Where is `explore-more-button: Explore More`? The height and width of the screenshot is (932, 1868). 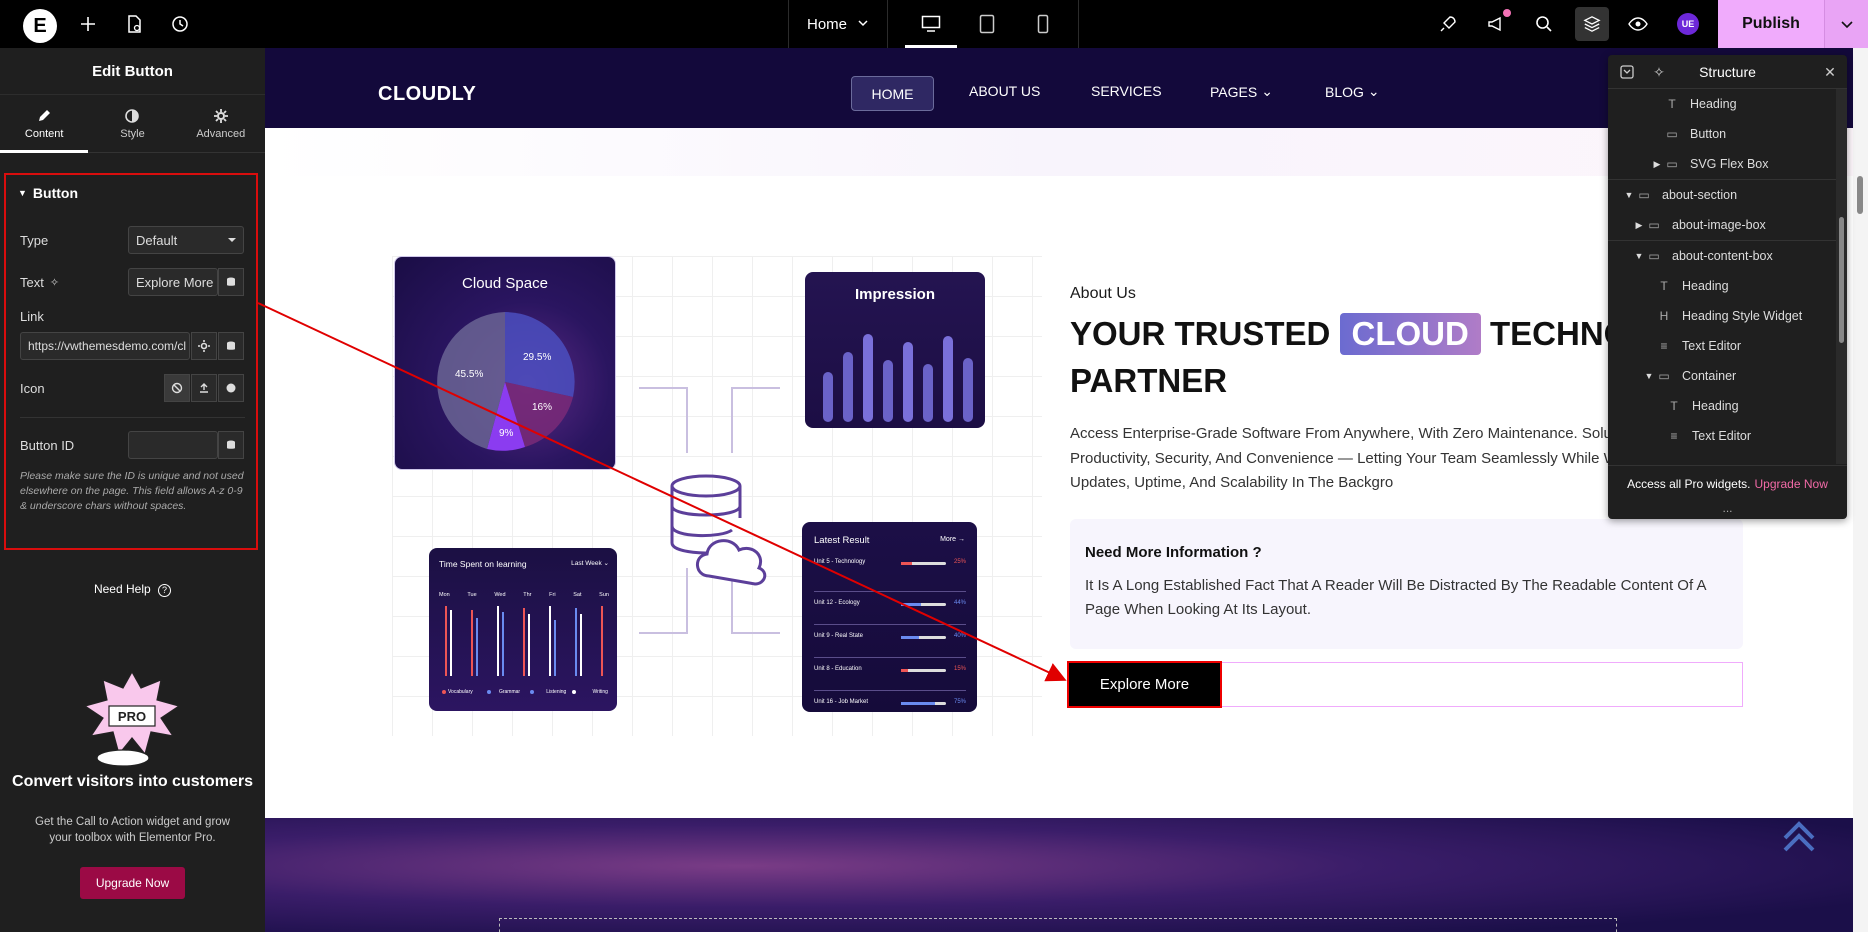
explore-more-button: Explore More is located at coordinates (1144, 684).